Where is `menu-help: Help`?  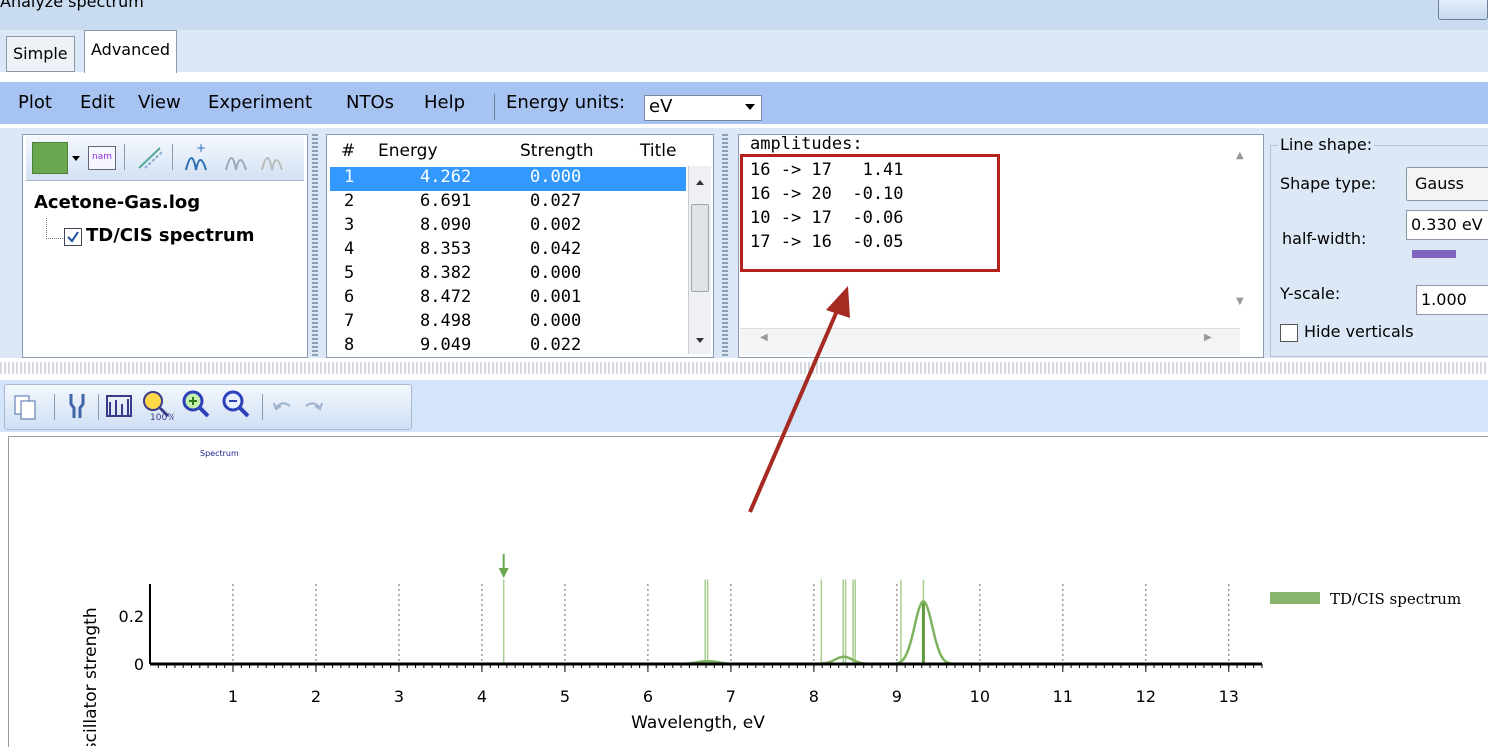 menu-help: Help is located at coordinates (444, 102).